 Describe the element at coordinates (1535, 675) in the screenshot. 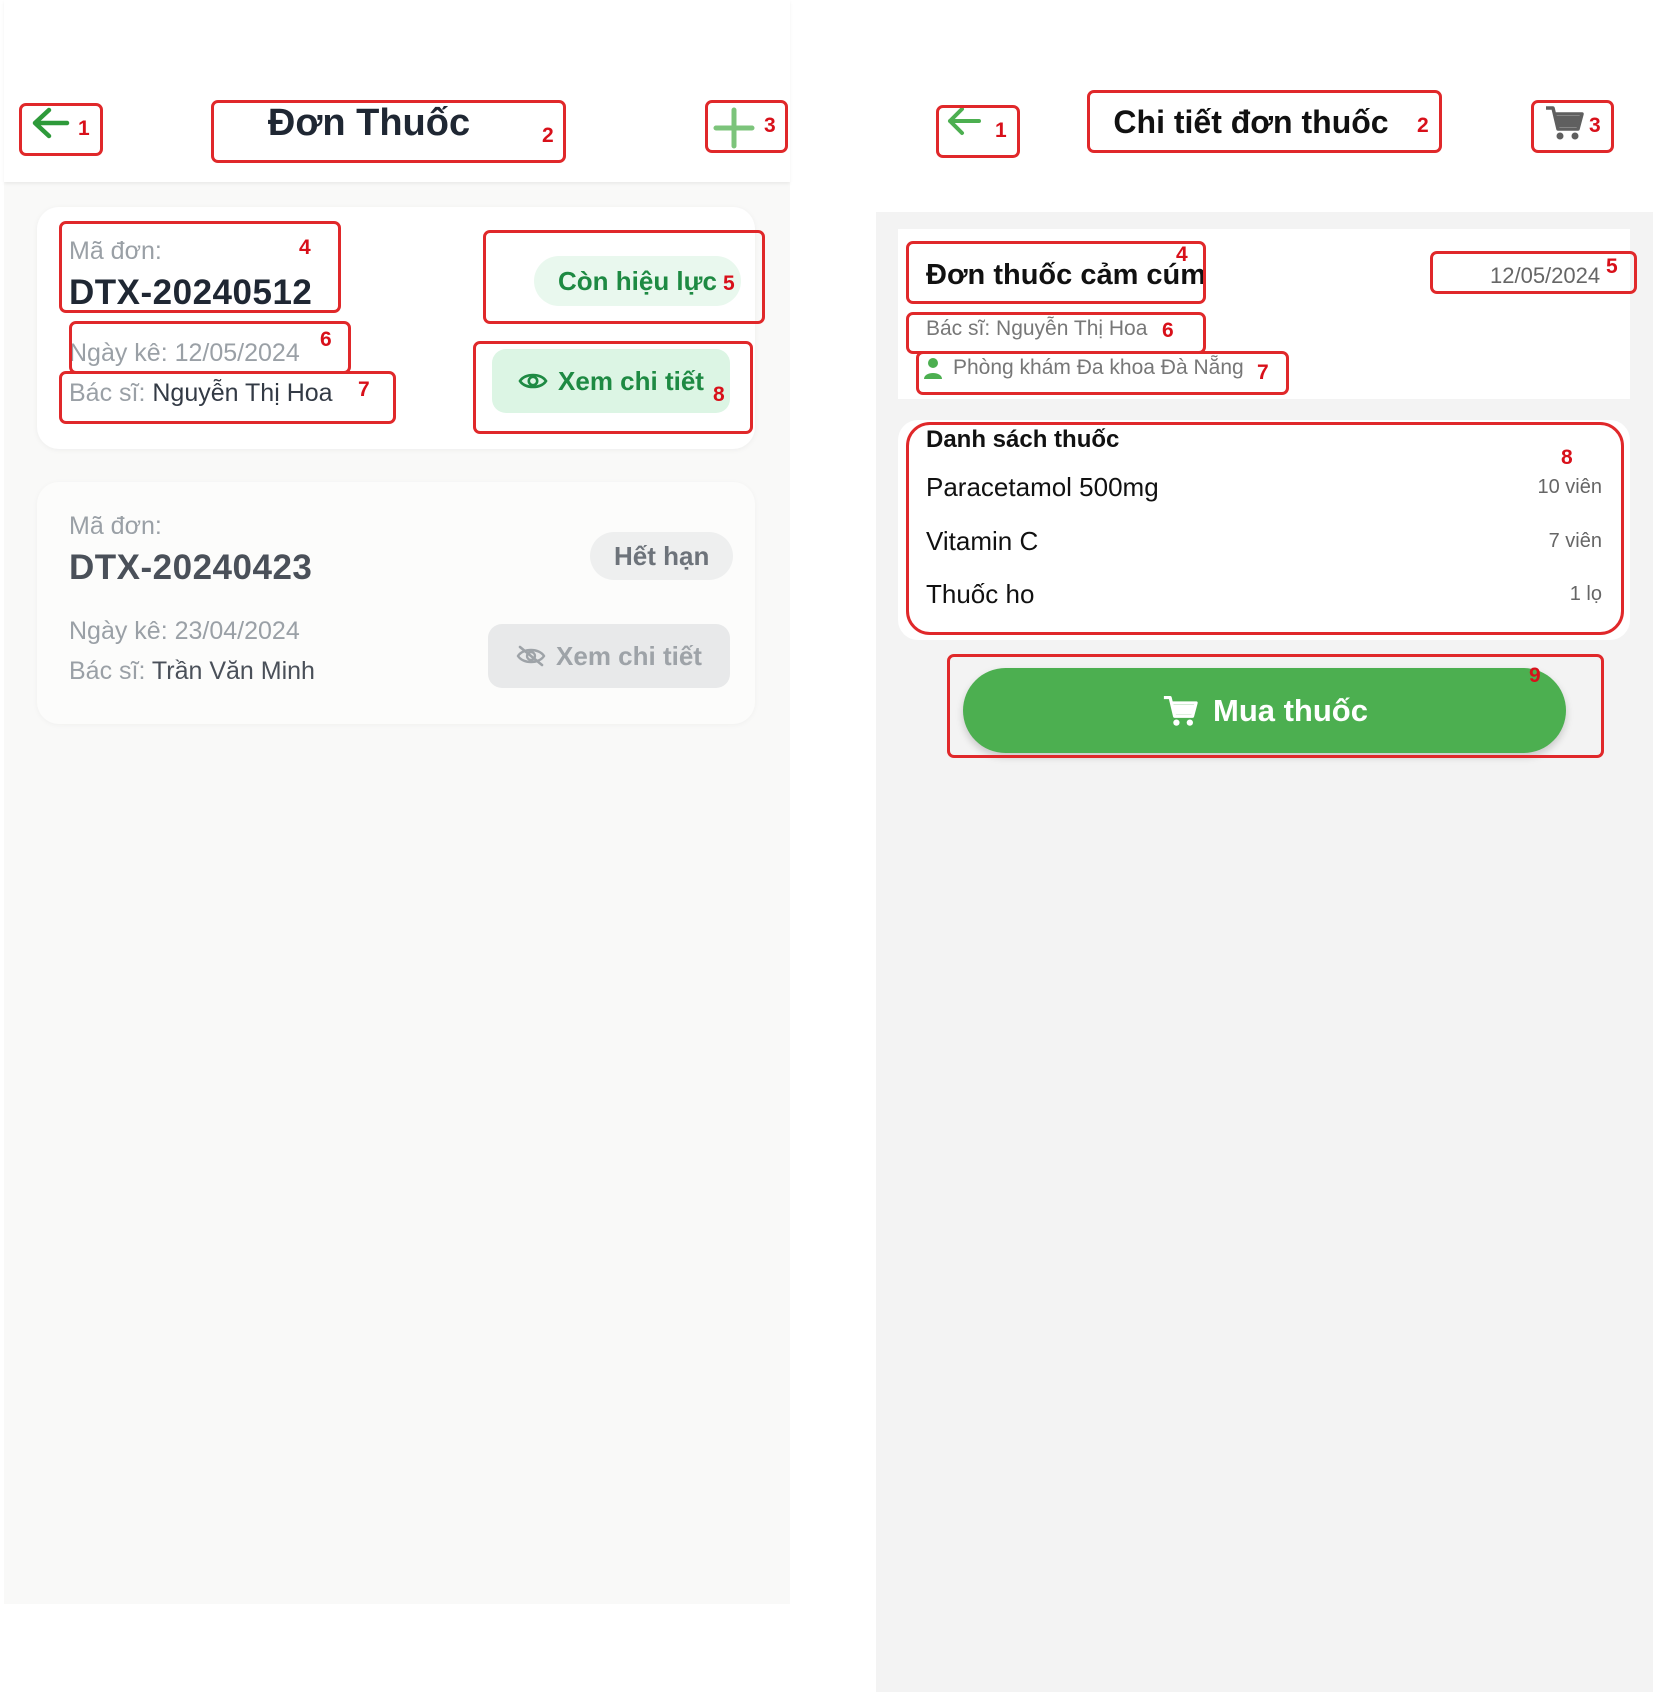

I see `annotation-number: 9` at that location.